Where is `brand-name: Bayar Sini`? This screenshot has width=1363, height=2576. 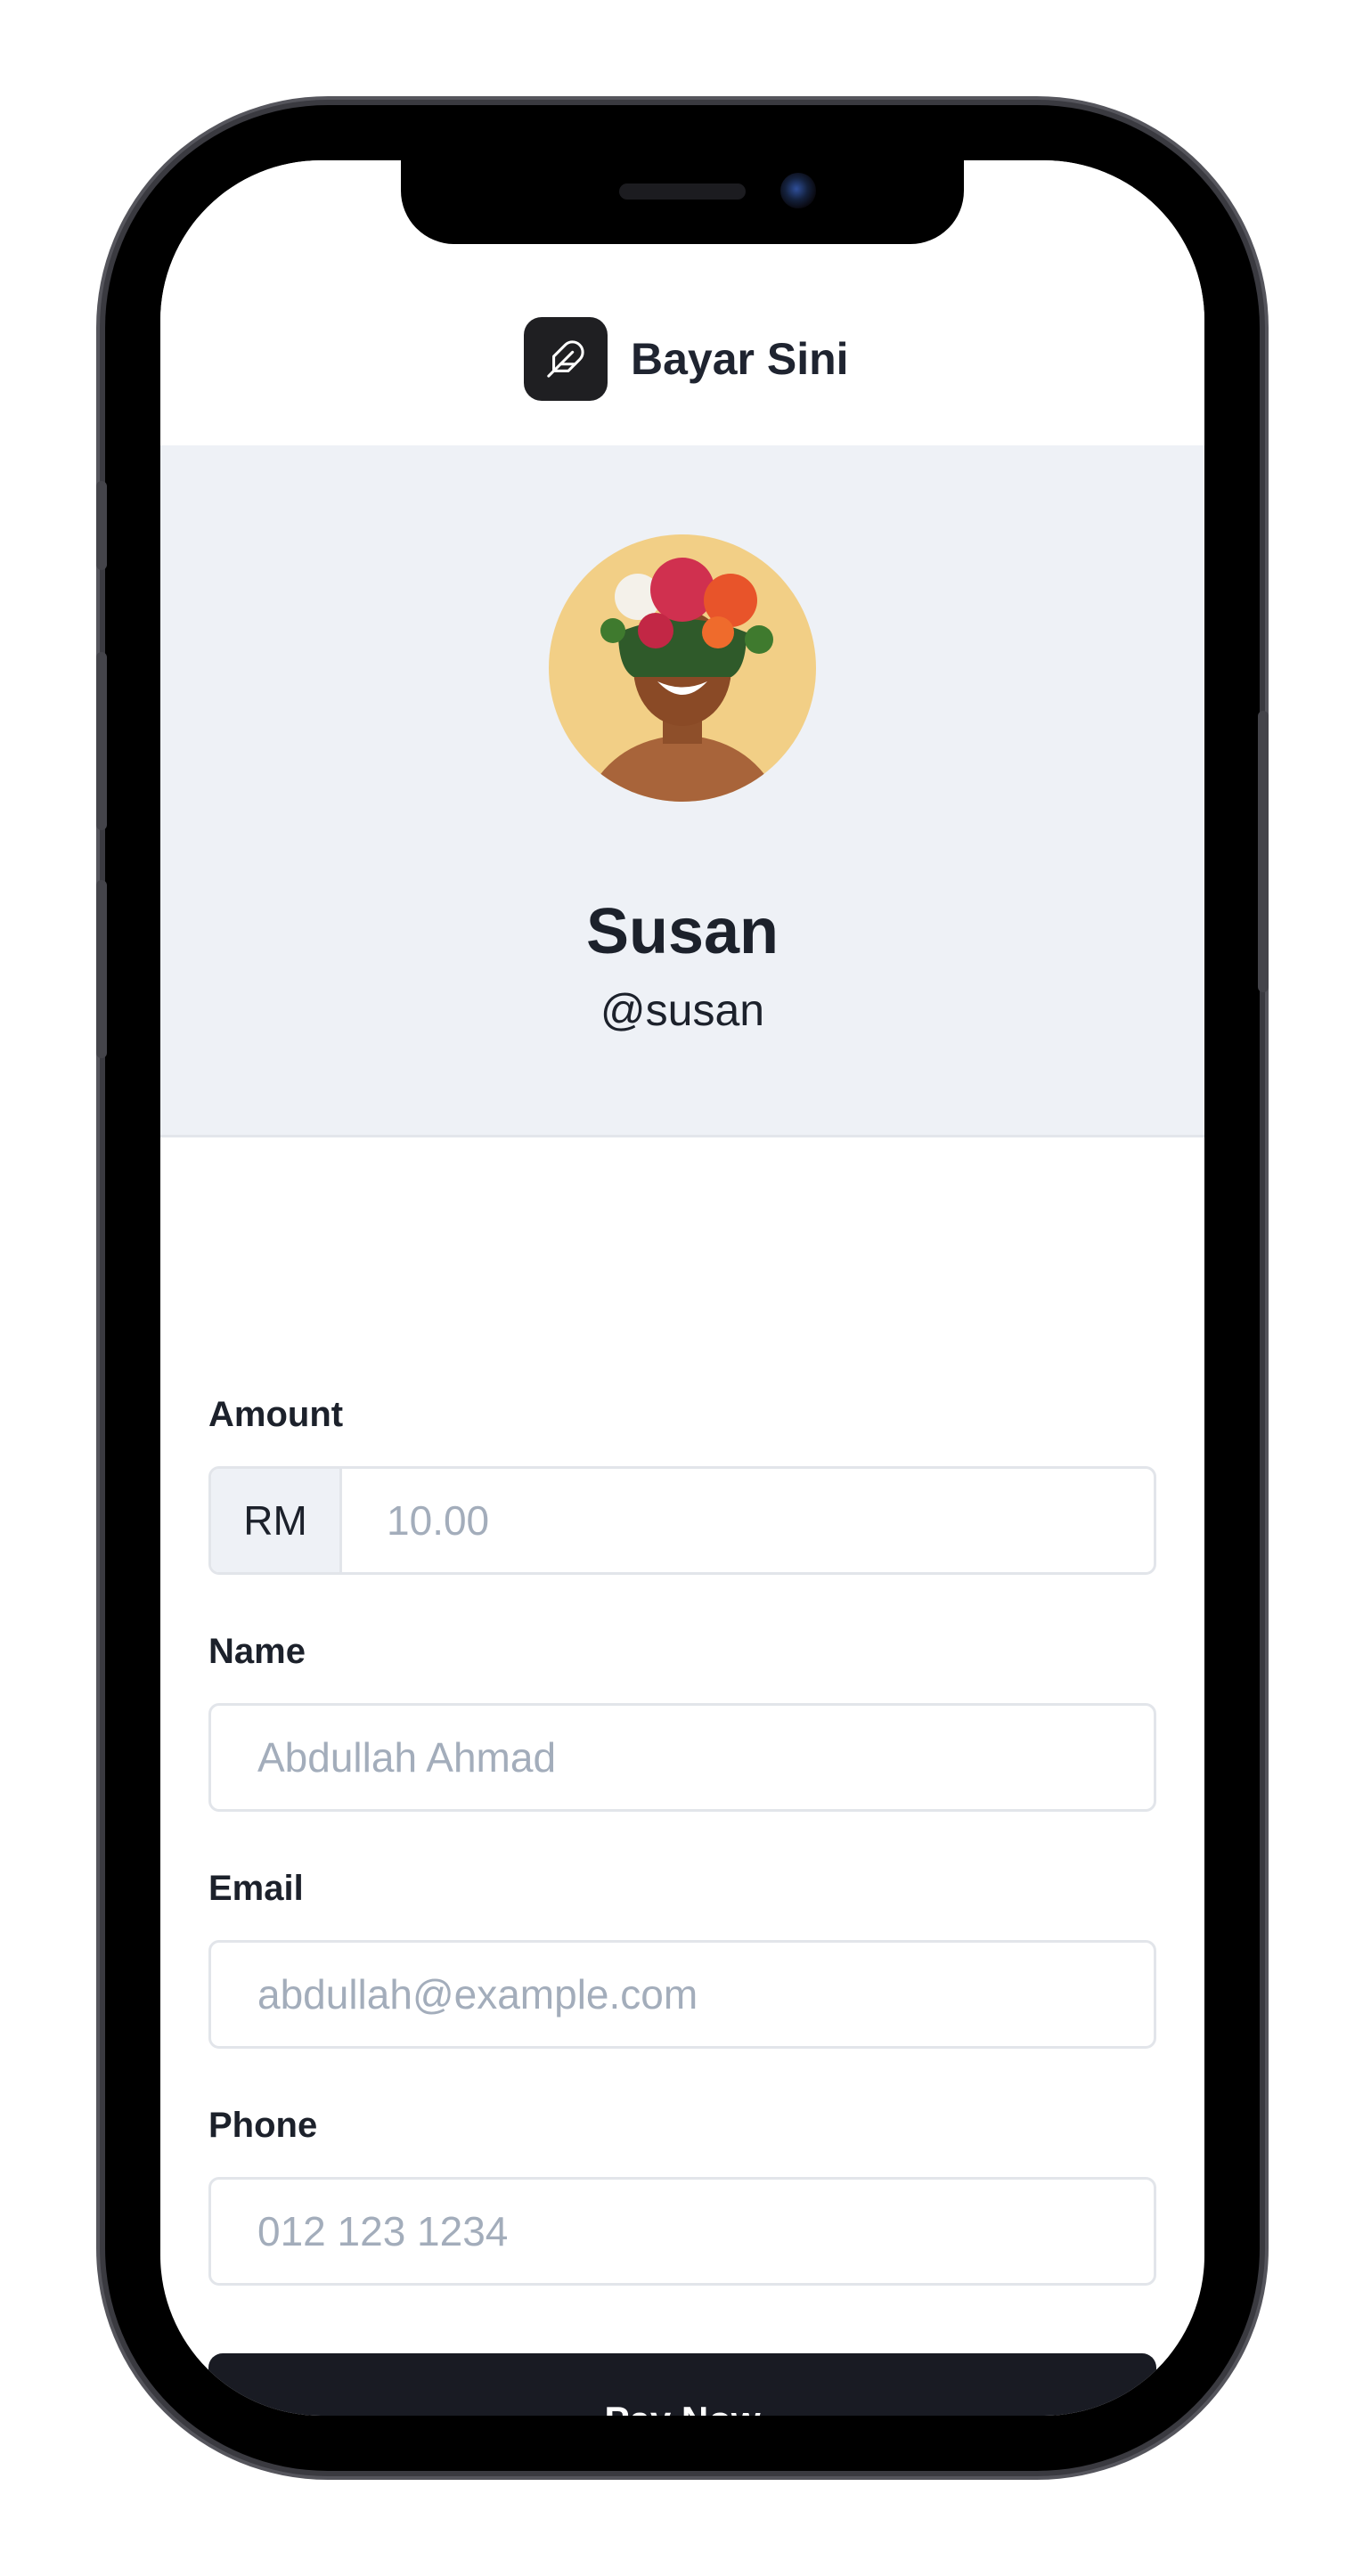
brand-name: Bayar Sini is located at coordinates (740, 359).